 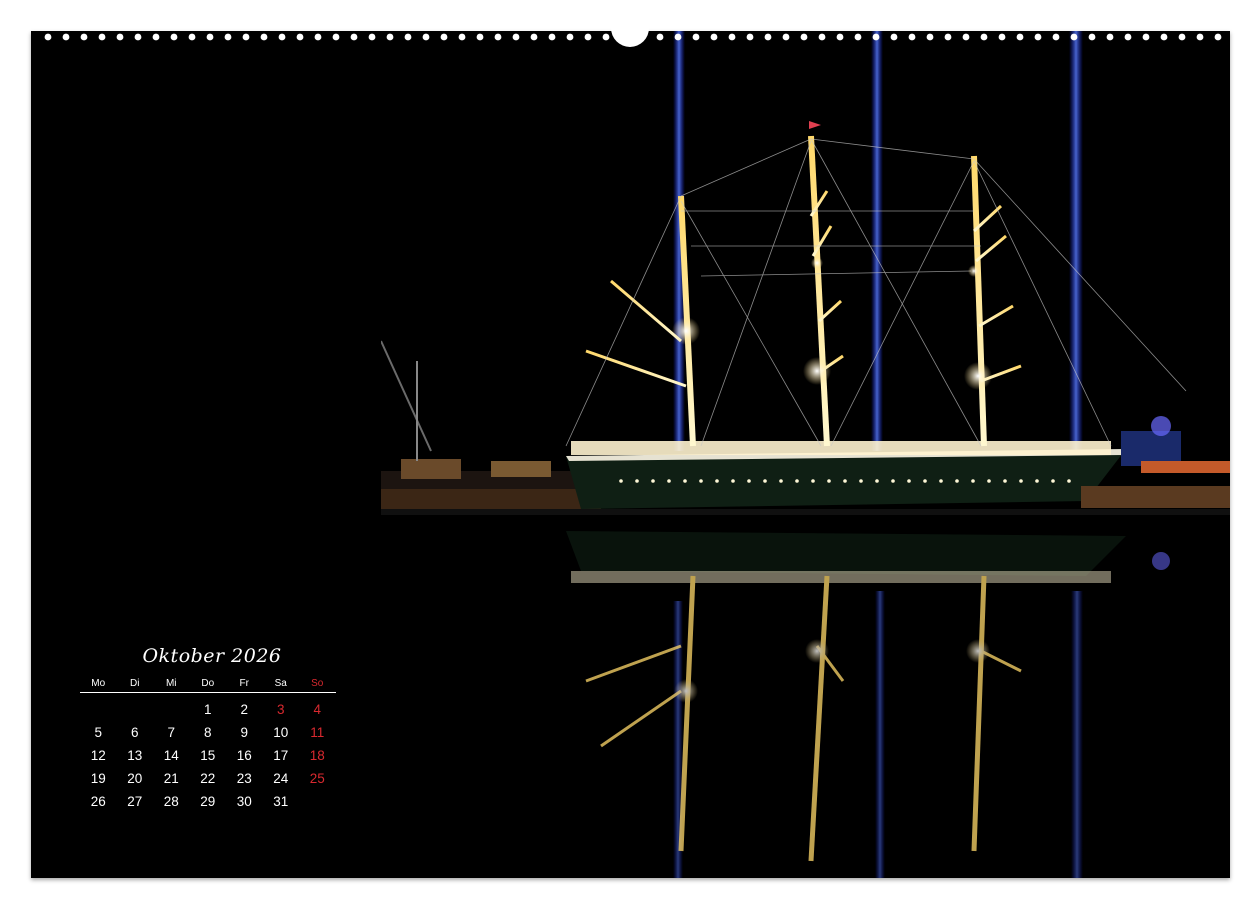 I want to click on month-title: Oktober 2026, so click(x=212, y=656).